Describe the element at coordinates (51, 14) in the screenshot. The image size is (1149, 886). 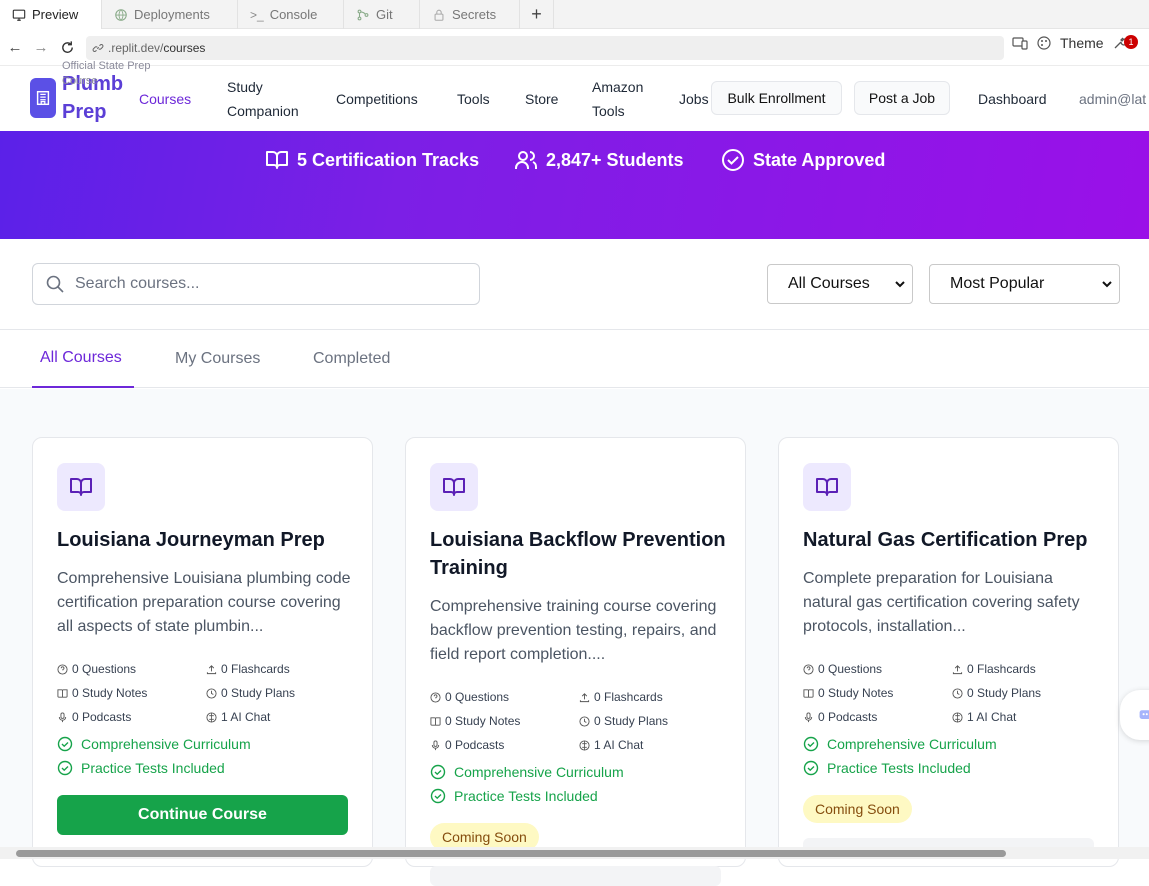
I see `tab-preview: Preview` at that location.